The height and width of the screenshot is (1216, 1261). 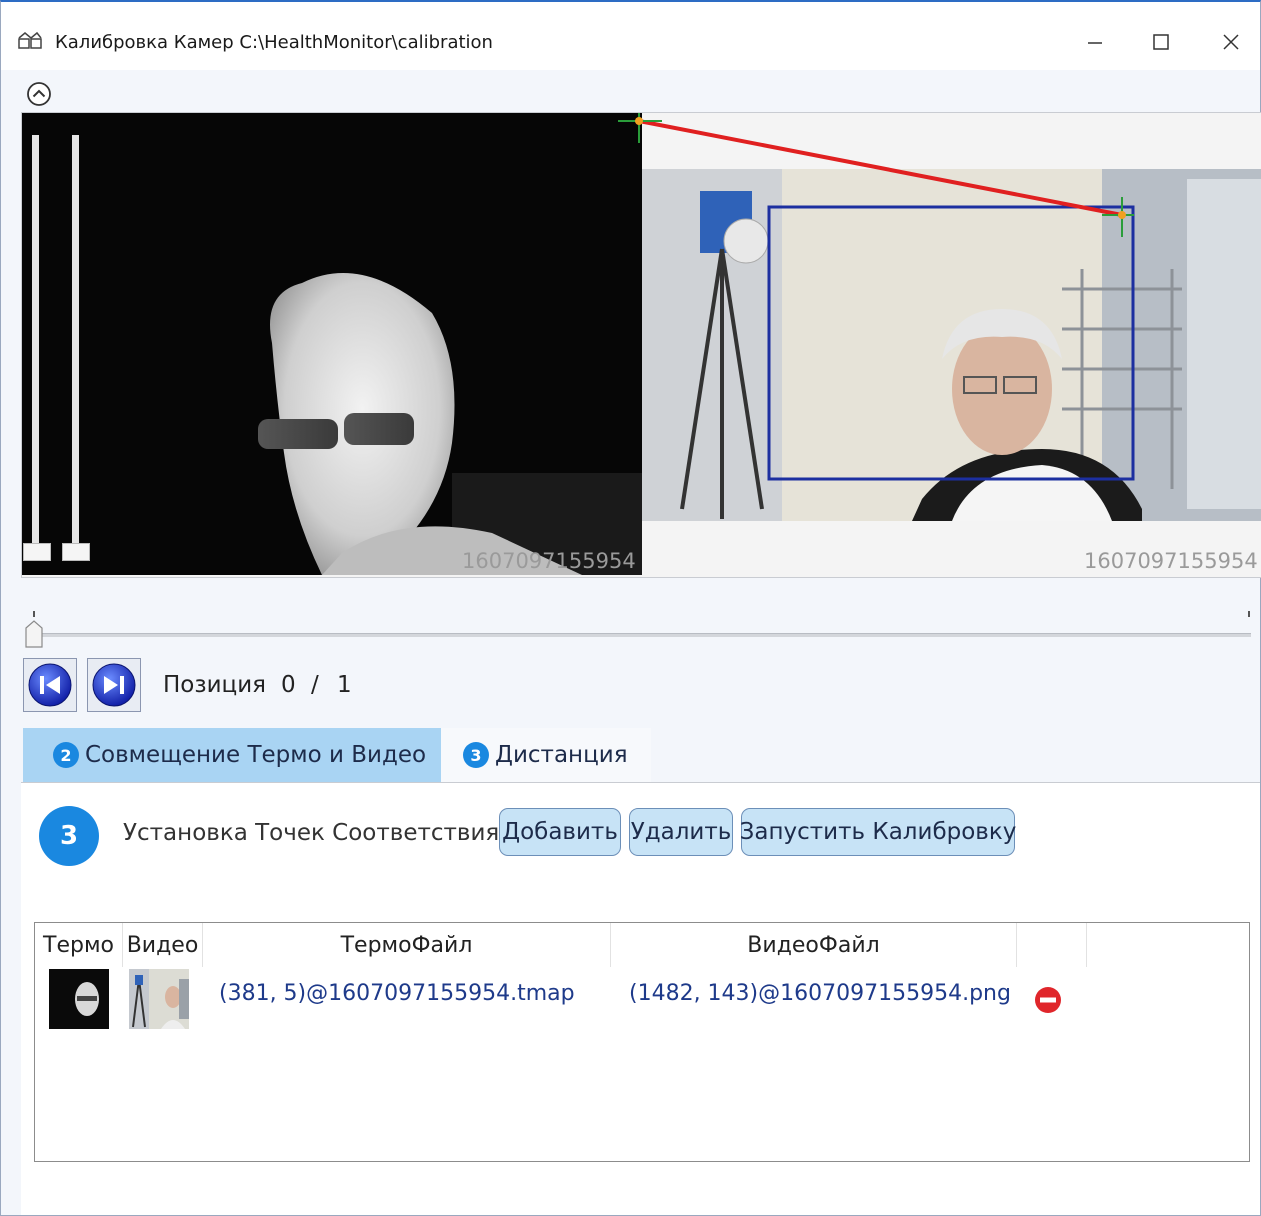 I want to click on column-header-action, so click(x=1052, y=945).